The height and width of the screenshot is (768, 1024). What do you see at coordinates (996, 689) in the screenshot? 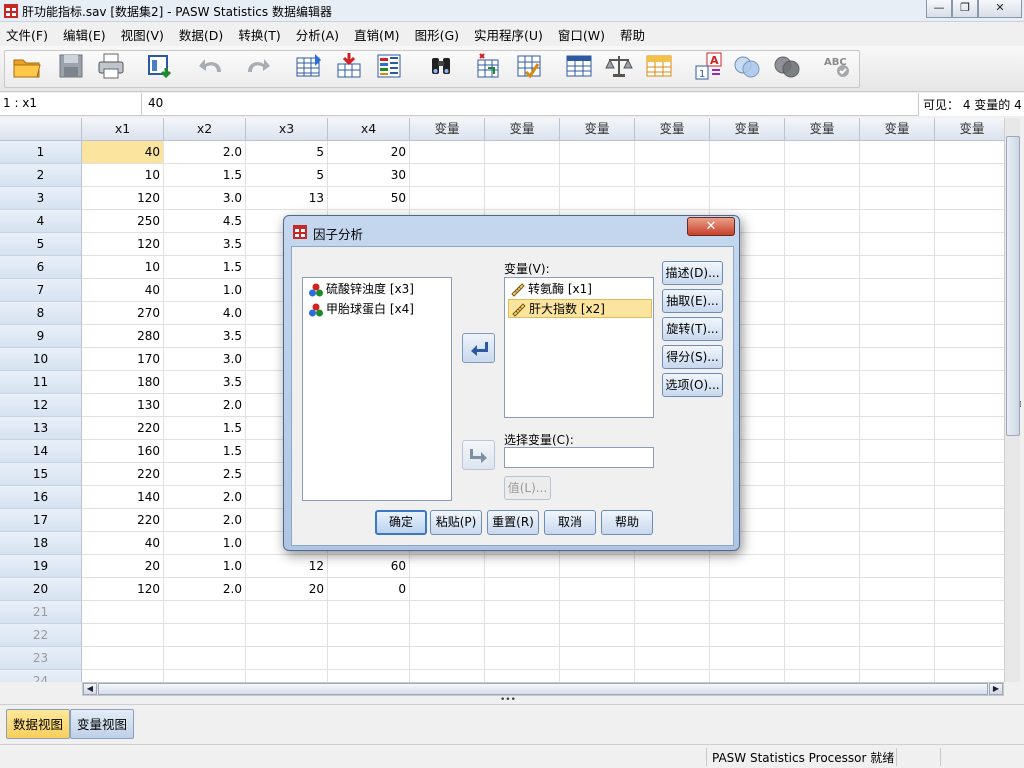
I see `scroll-right-button: ▶` at bounding box center [996, 689].